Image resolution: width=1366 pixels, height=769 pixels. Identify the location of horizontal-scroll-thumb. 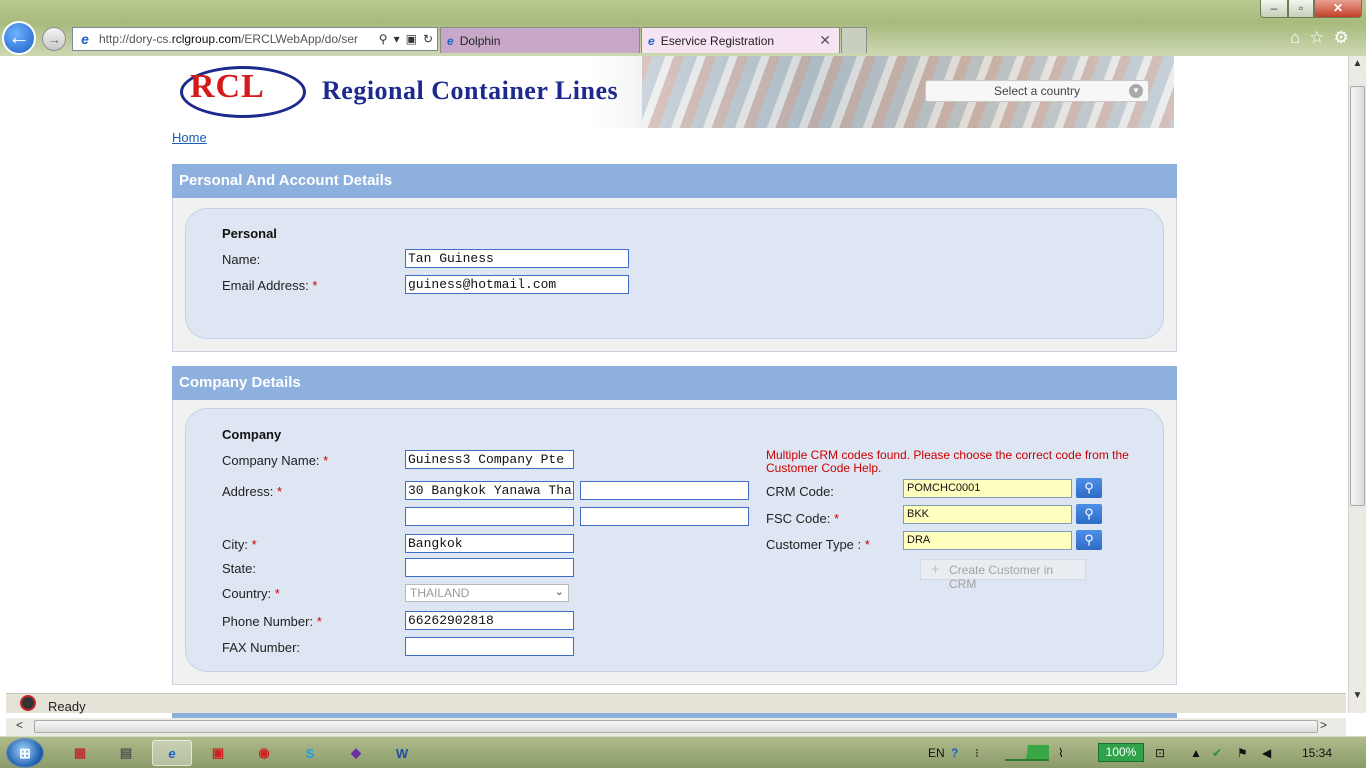
(676, 726).